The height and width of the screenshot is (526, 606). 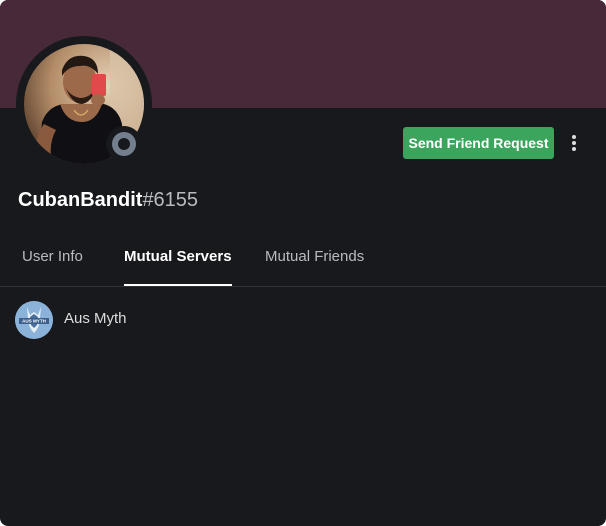 I want to click on tab-user-info: User Info, so click(x=52, y=262).